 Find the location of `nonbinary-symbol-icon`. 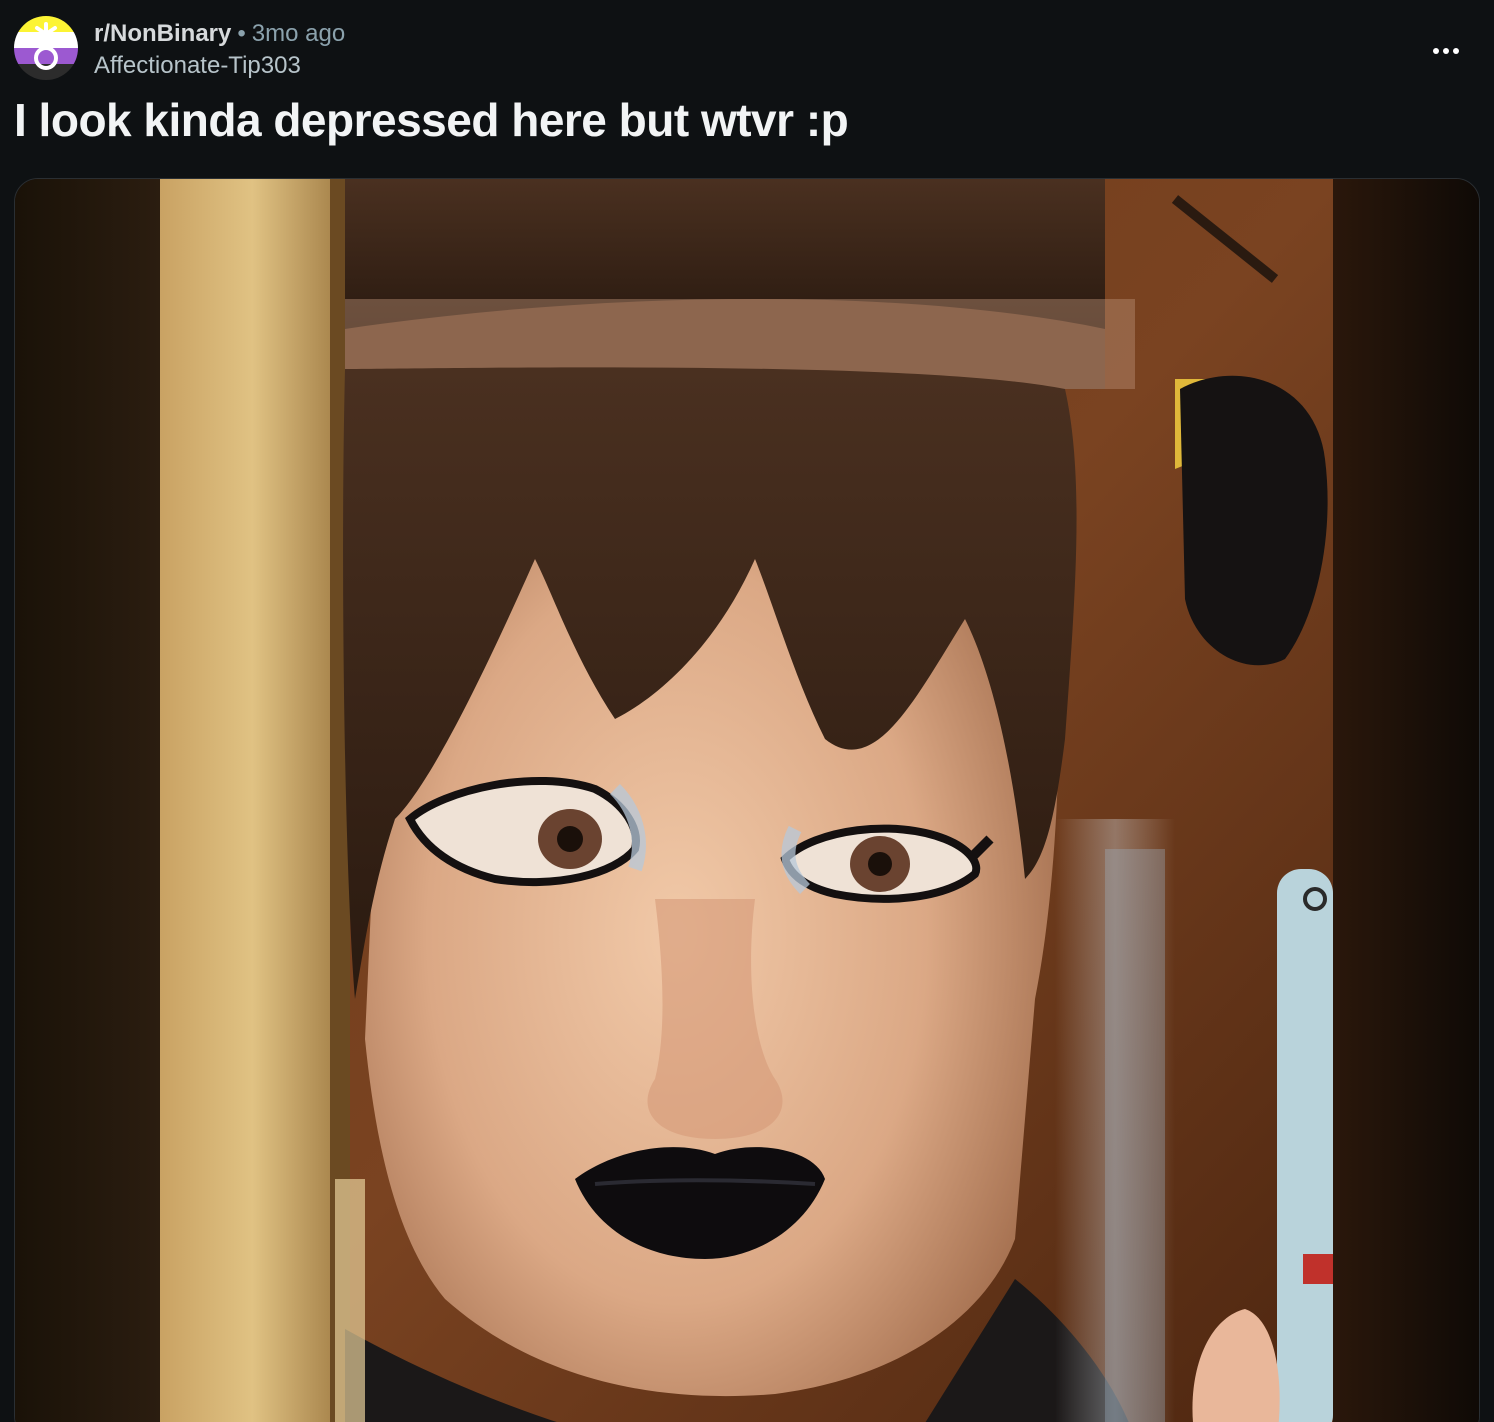

nonbinary-symbol-icon is located at coordinates (46, 46).